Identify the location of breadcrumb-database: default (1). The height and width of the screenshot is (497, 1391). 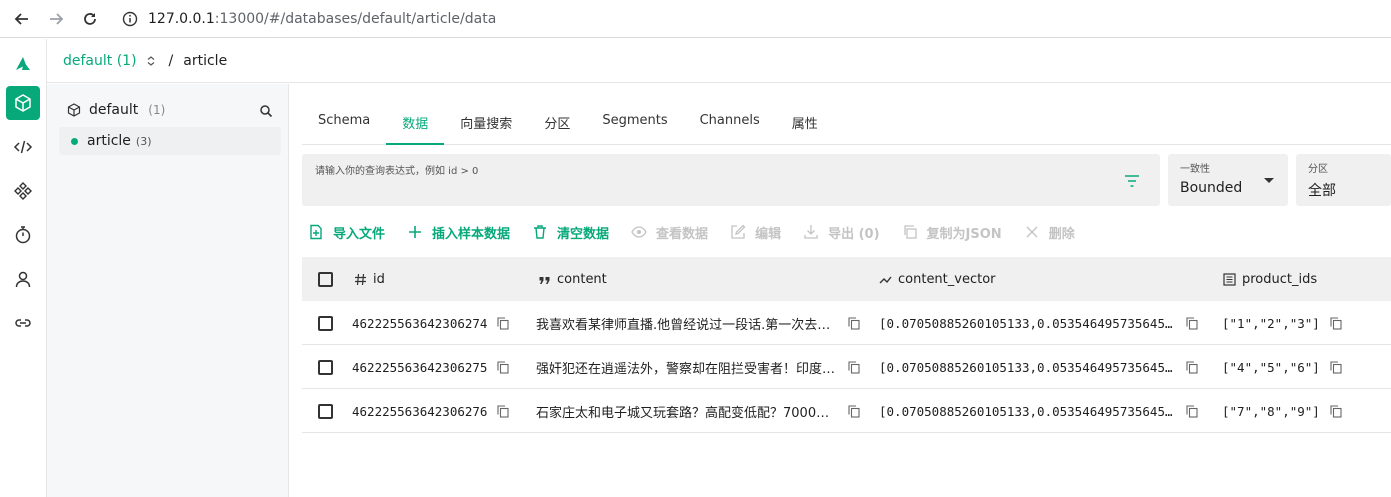
(100, 61).